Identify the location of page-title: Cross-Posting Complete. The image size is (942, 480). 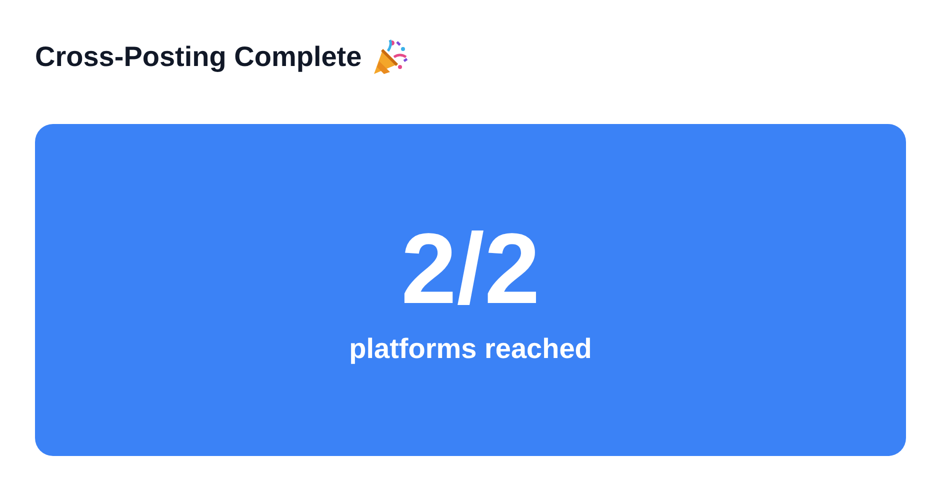
(198, 57).